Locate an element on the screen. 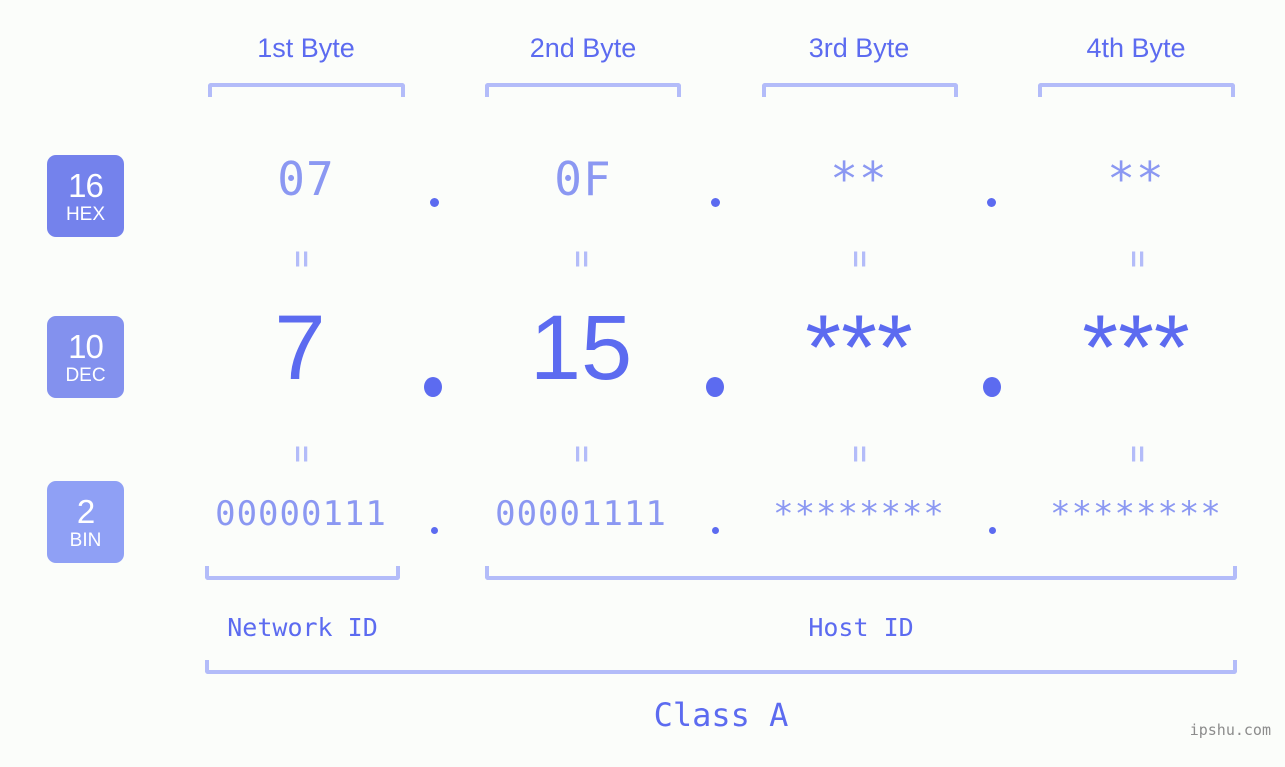  byte-header-4: 4th Byte is located at coordinates (1136, 48).